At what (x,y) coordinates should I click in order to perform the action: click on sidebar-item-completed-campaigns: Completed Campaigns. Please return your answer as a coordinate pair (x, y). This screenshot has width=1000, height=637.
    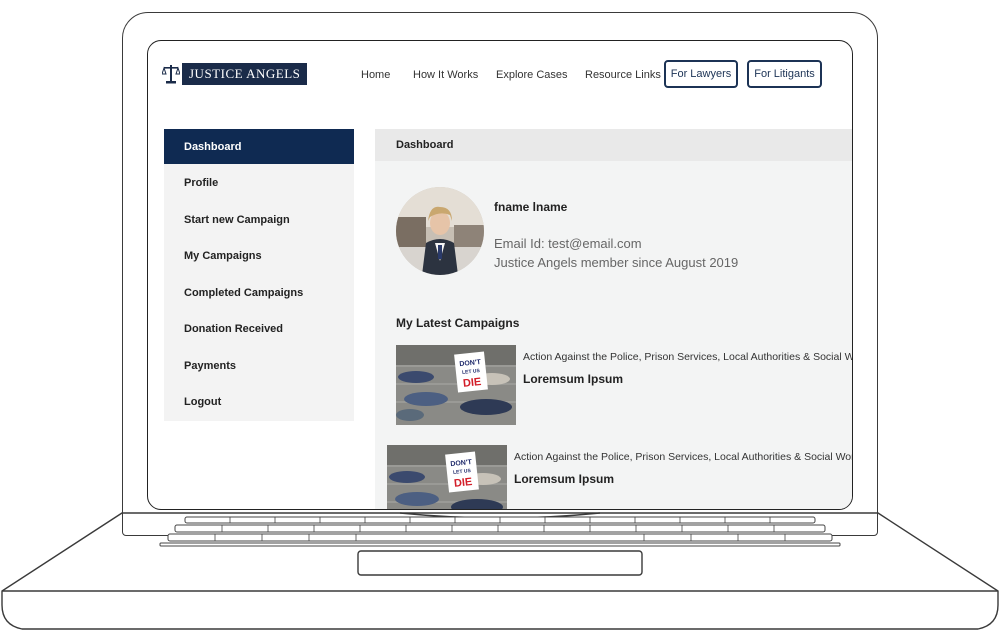
    Looking at the image, I should click on (259, 292).